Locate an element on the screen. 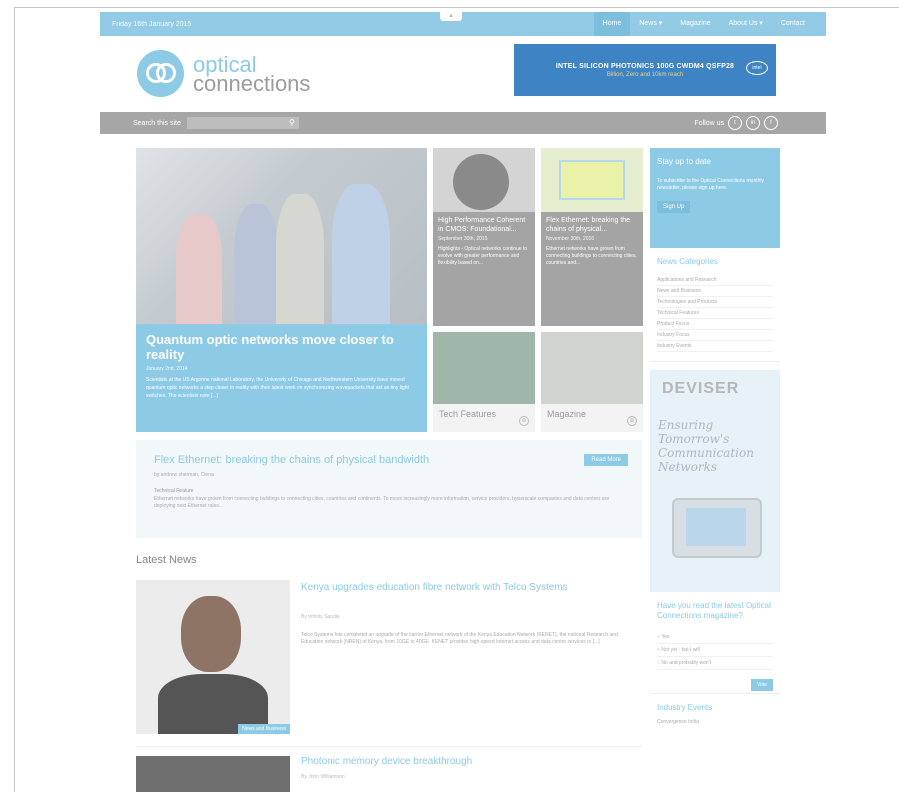 The height and width of the screenshot is (792, 899). industry-events: Industry Events Convergence India is located at coordinates (715, 713).